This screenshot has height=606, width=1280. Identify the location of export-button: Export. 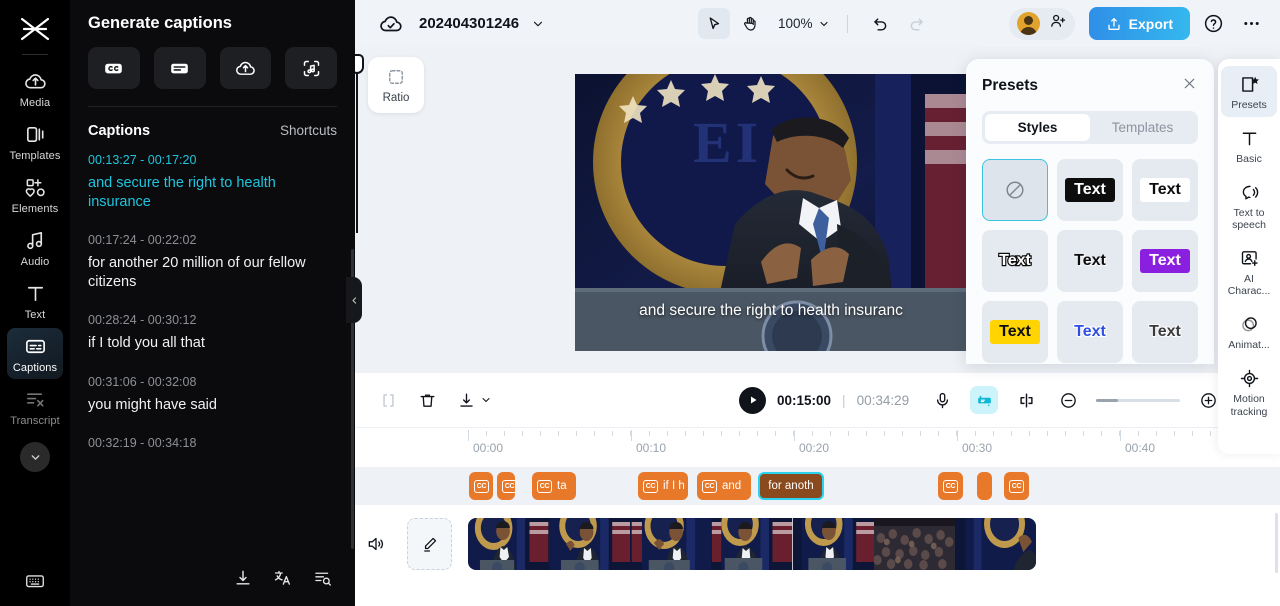
(1139, 23).